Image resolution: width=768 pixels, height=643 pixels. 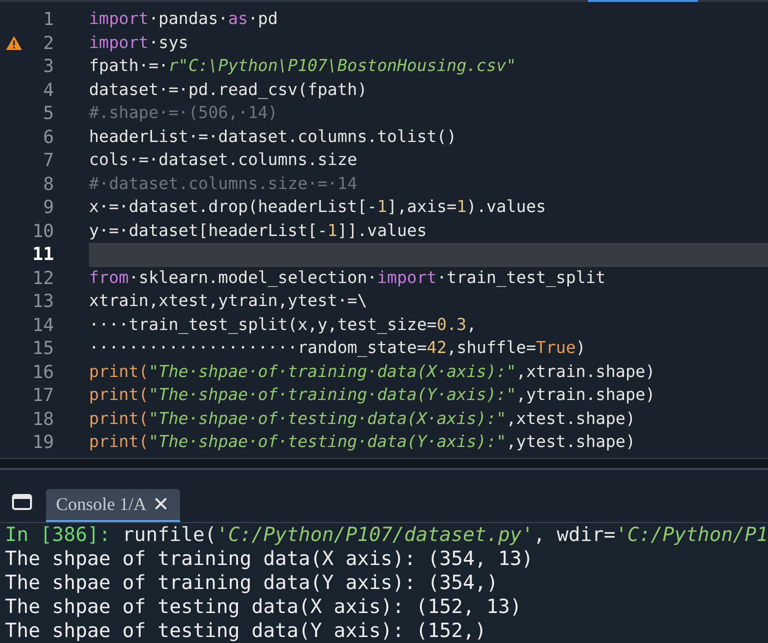 I want to click on window-icon, so click(x=22, y=502).